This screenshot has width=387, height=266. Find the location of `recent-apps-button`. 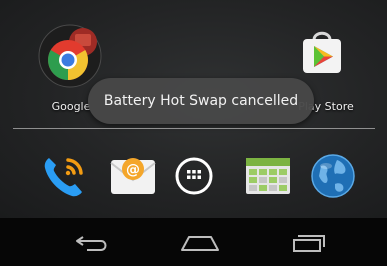

recent-apps-button is located at coordinates (308, 242).